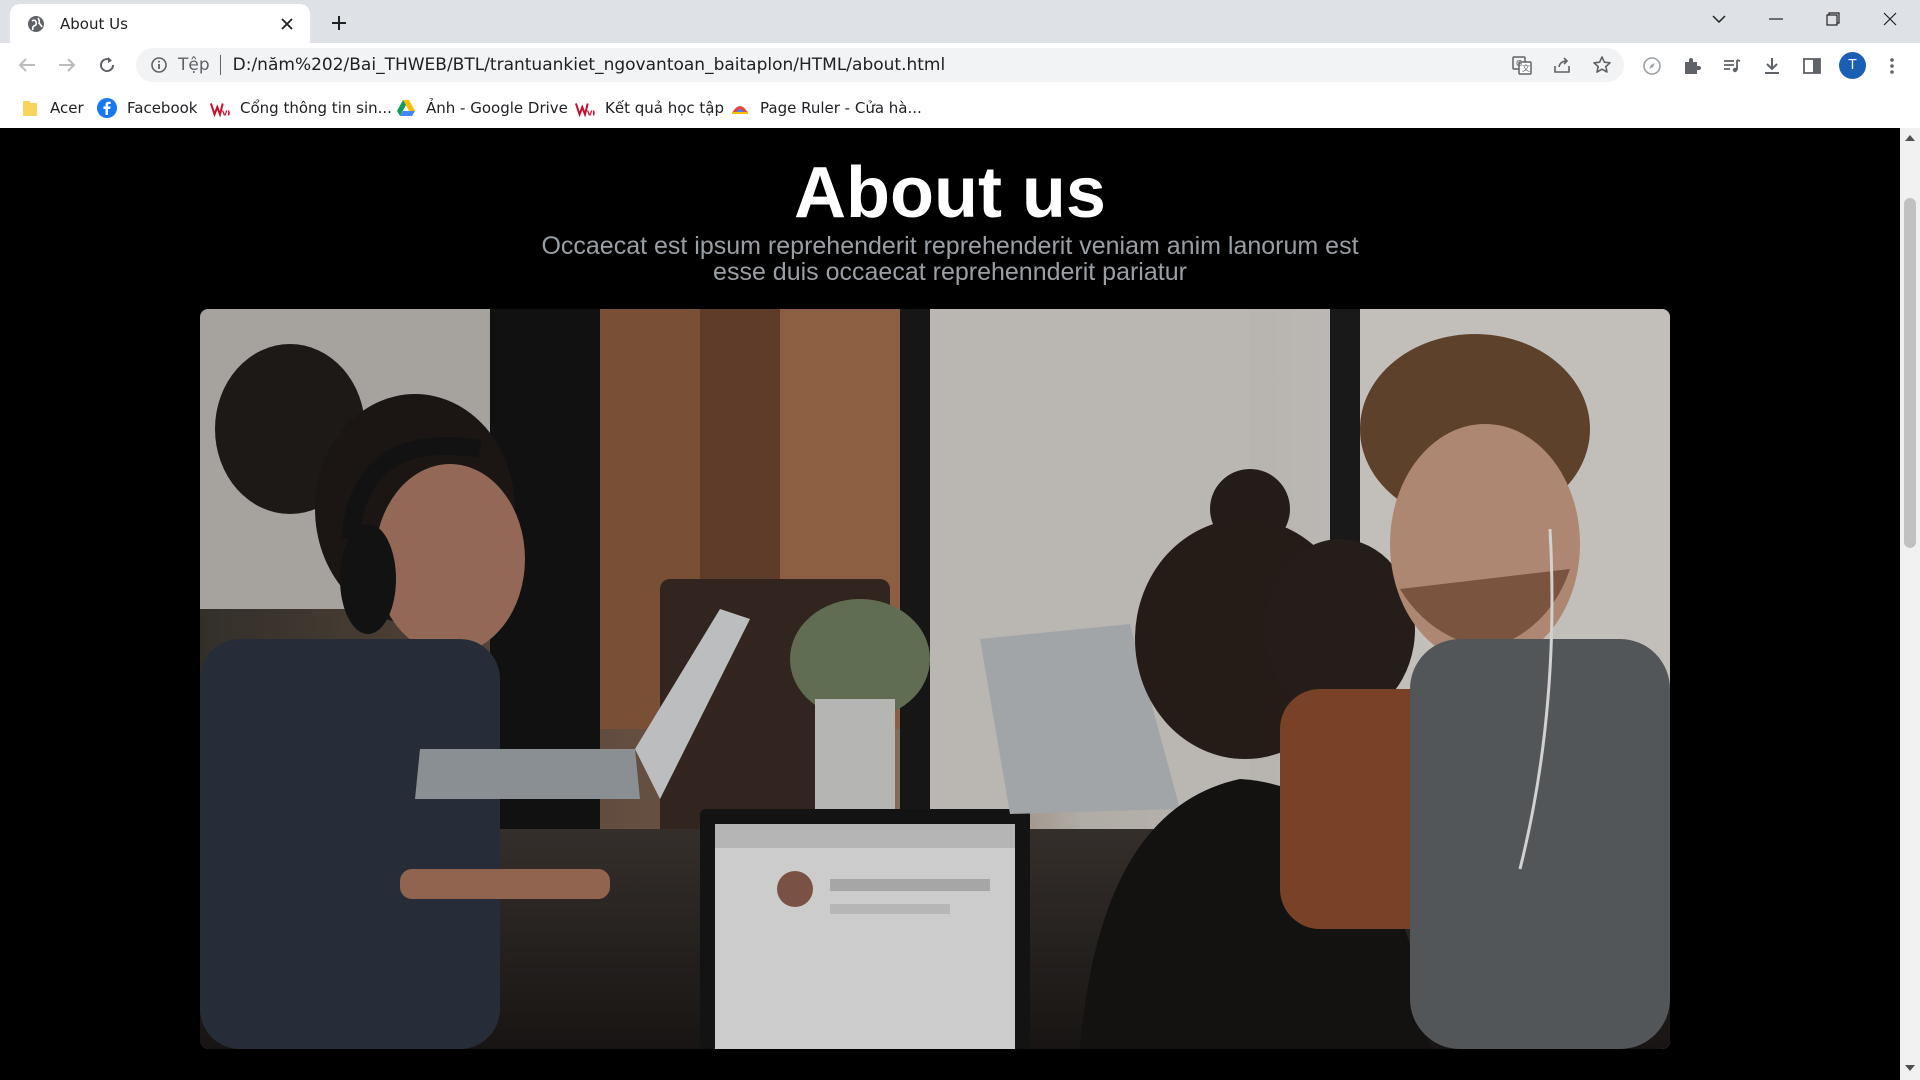  I want to click on bookmark-acer: Acer, so click(52, 108).